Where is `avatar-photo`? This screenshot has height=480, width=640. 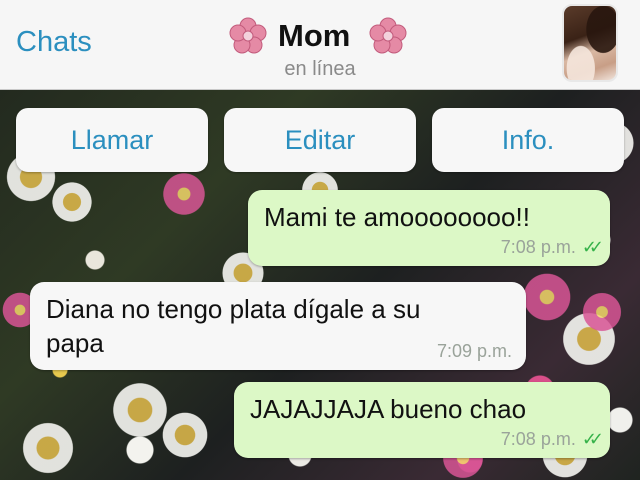 avatar-photo is located at coordinates (590, 43).